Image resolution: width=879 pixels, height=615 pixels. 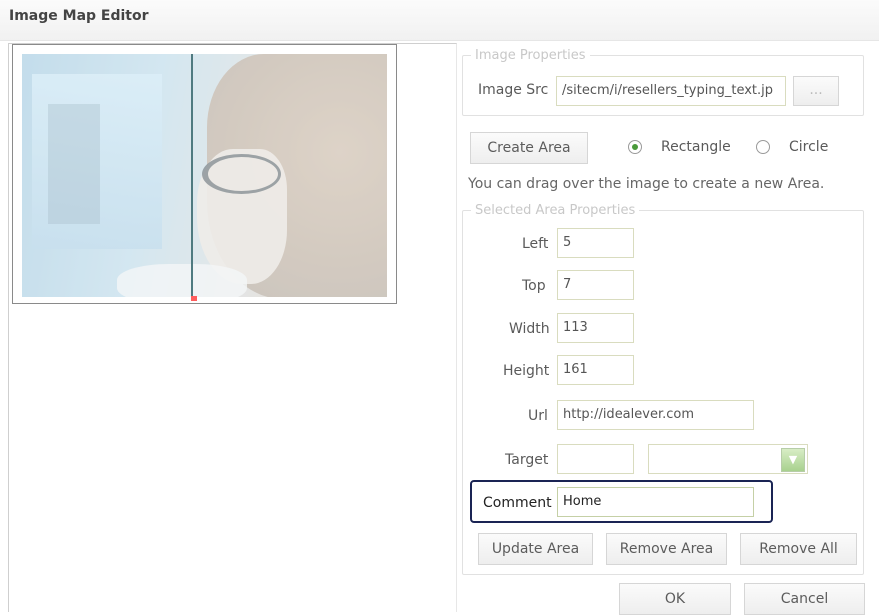 I want to click on area-resize-handle, so click(x=194, y=298).